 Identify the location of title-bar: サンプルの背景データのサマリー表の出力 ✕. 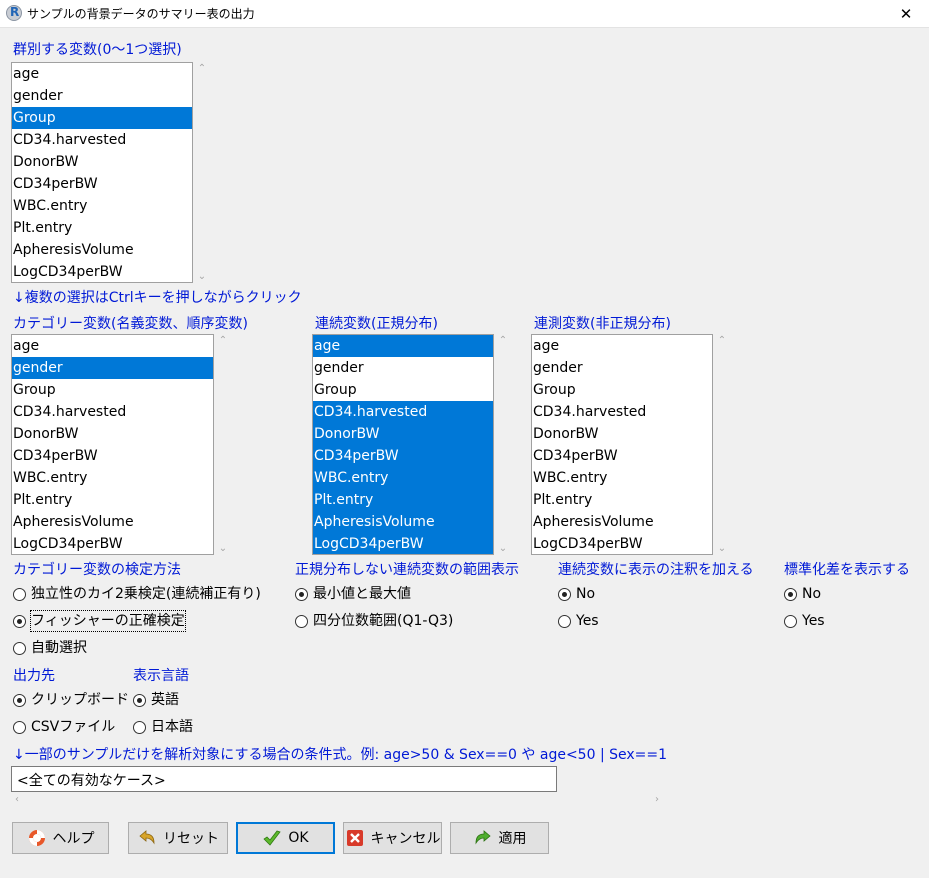
(464, 14).